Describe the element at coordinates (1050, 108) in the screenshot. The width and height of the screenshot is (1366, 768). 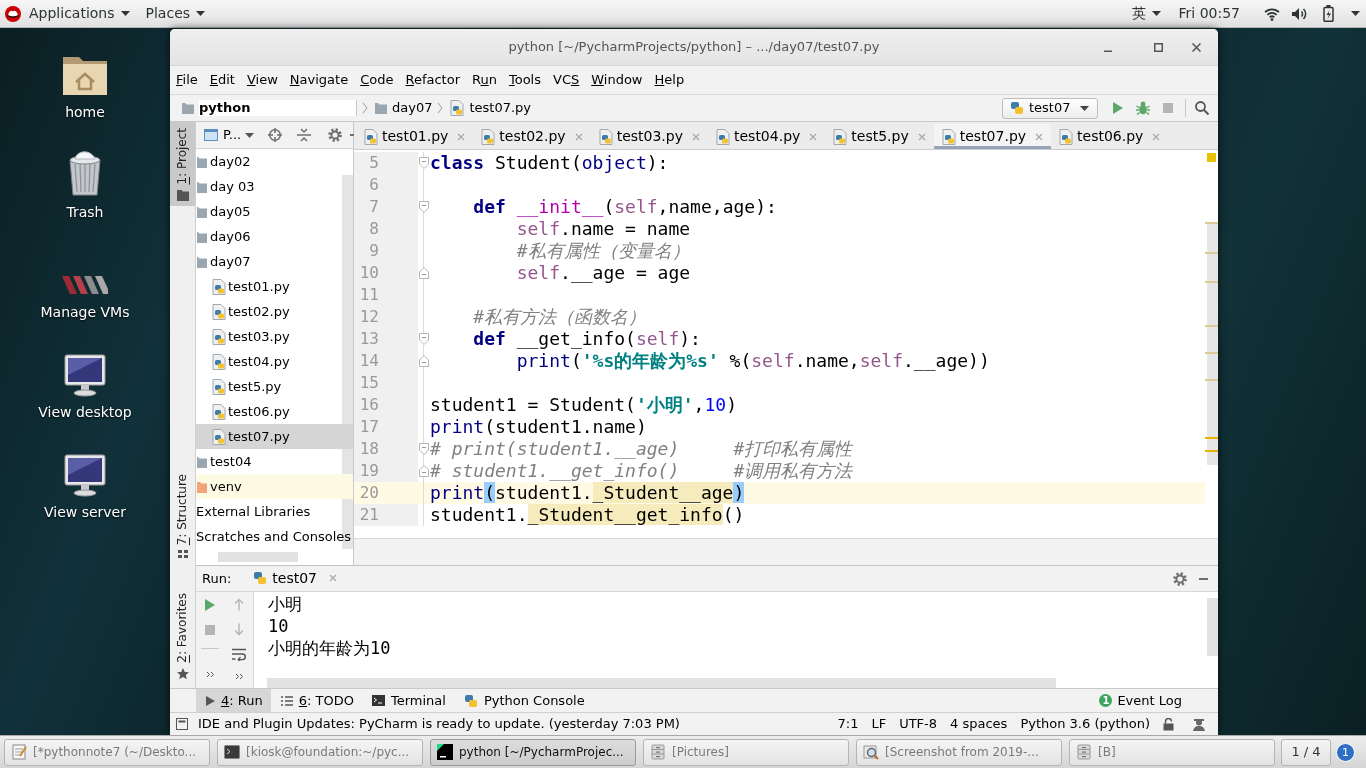
I see `run-config-dropdown: test07` at that location.